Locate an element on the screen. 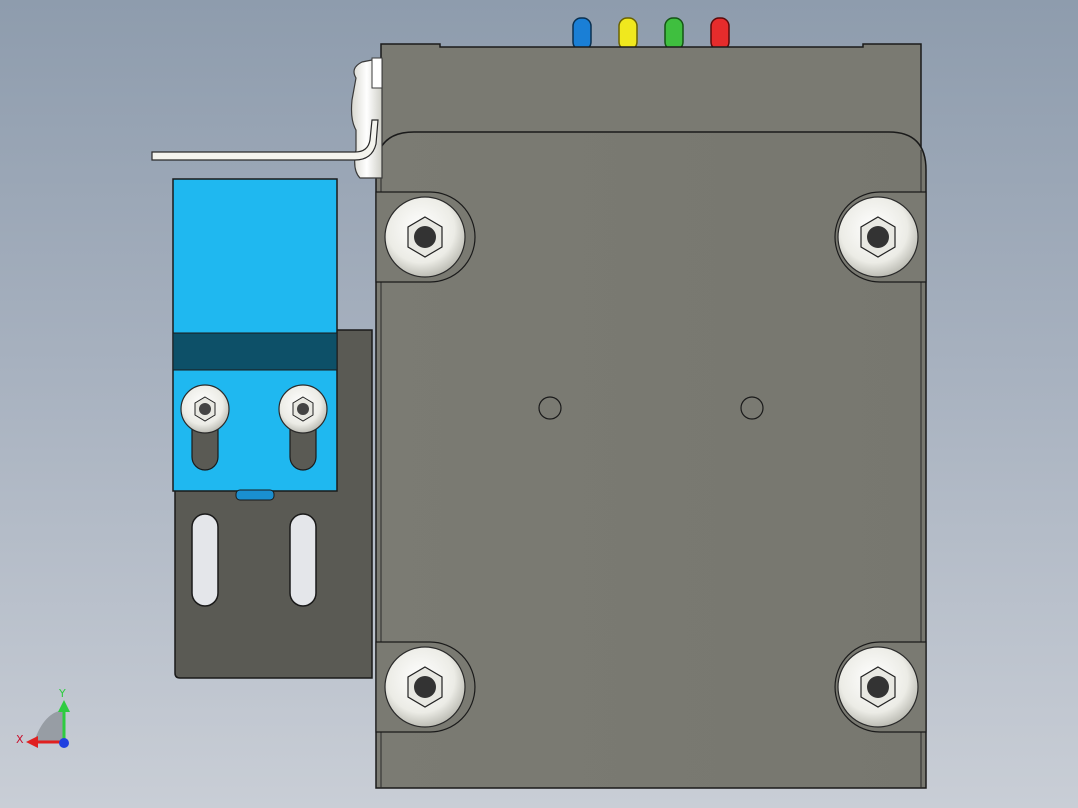  wire-stubs is located at coordinates (651, 34).